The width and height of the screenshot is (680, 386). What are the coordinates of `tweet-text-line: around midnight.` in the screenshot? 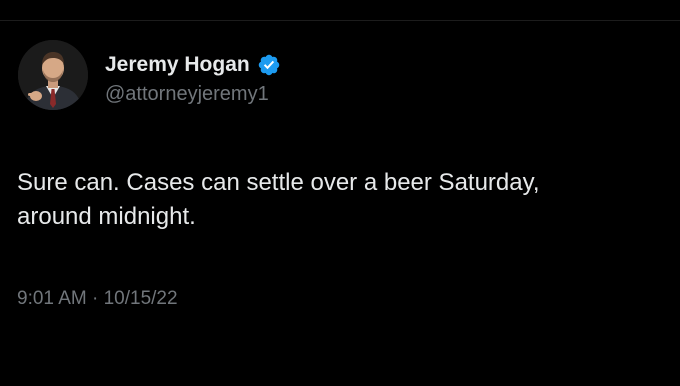 It's located at (106, 216).